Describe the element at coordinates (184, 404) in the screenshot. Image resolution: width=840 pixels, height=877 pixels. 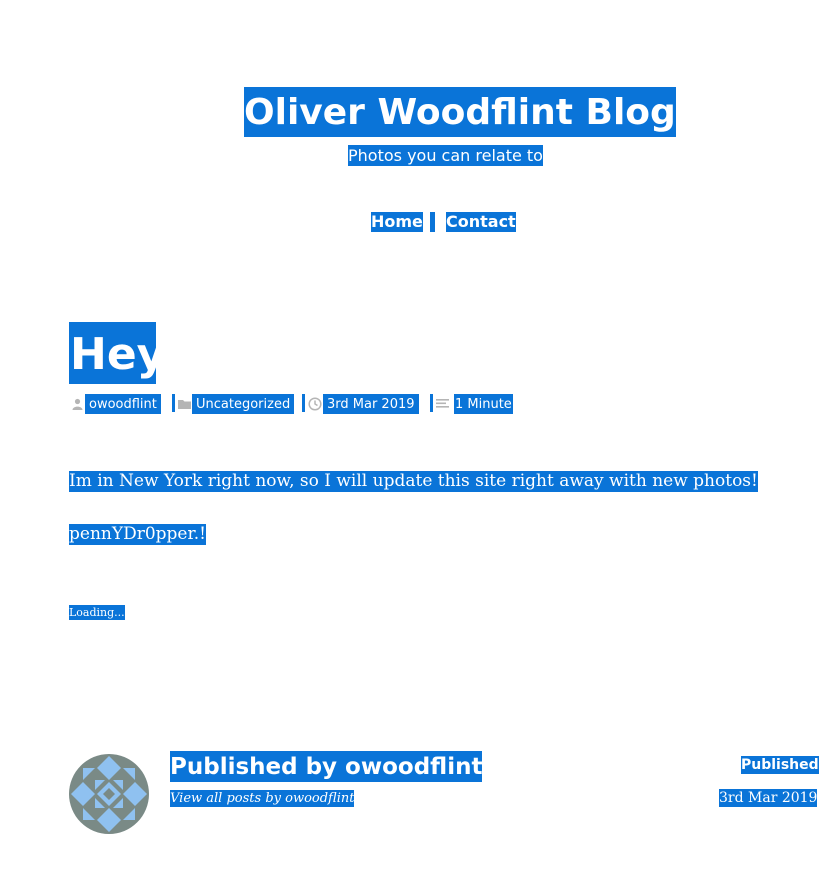
I see `folder-icon` at that location.